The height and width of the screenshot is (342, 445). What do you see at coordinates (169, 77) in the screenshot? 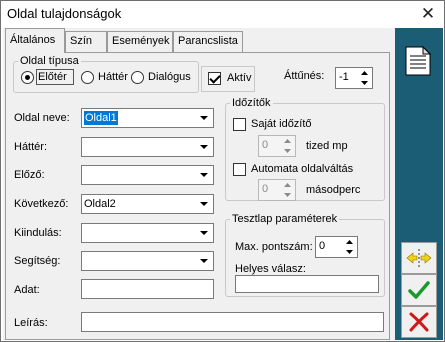
I see `radio-dialog-label: Dialógus` at bounding box center [169, 77].